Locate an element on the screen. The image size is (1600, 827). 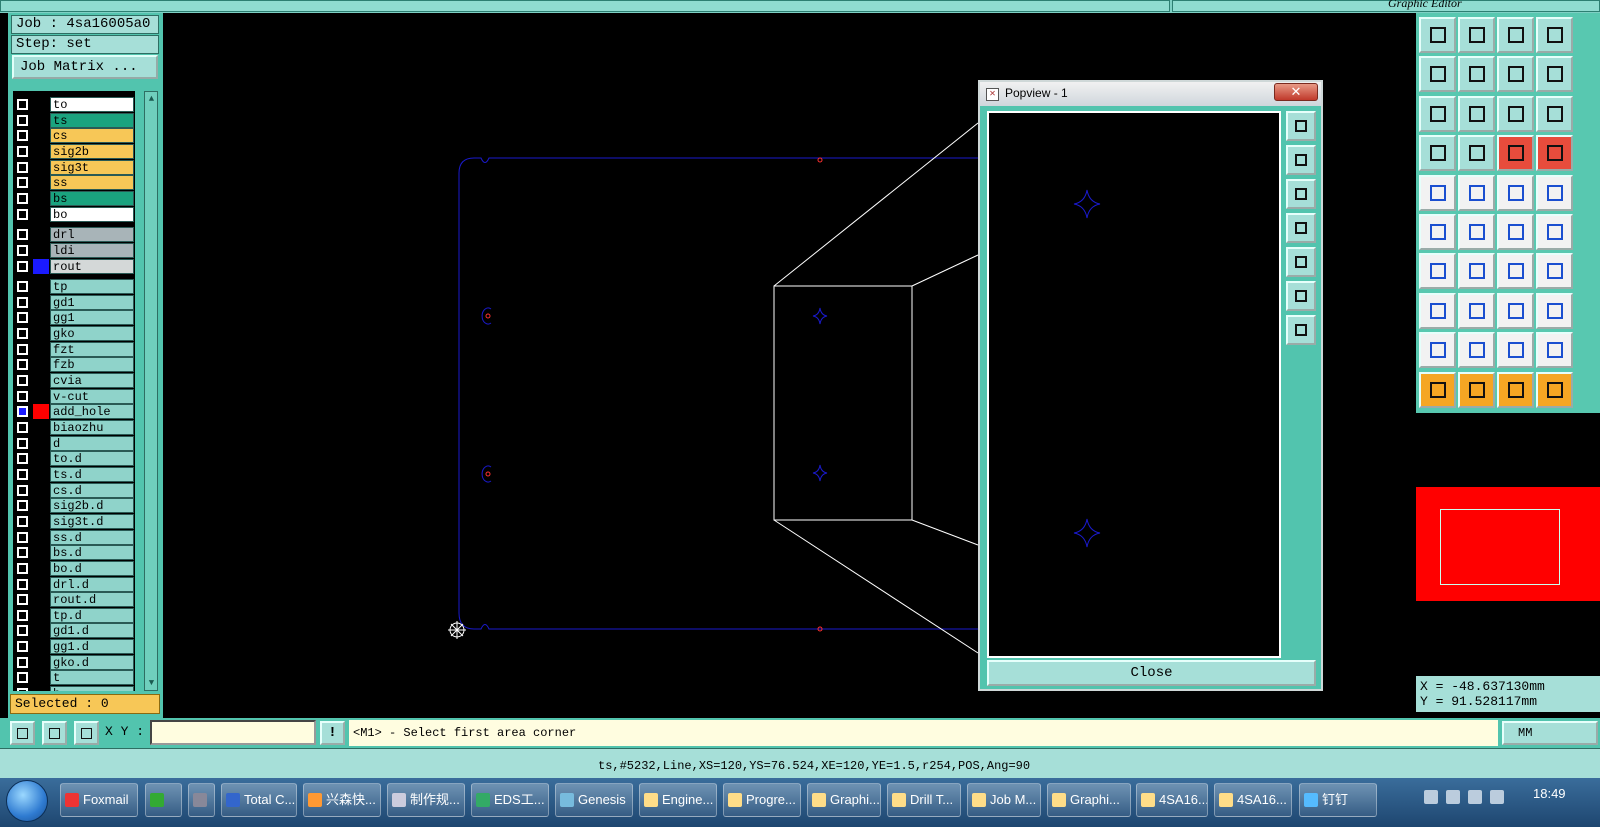
layer-name: bo.d is located at coordinates (92, 568).